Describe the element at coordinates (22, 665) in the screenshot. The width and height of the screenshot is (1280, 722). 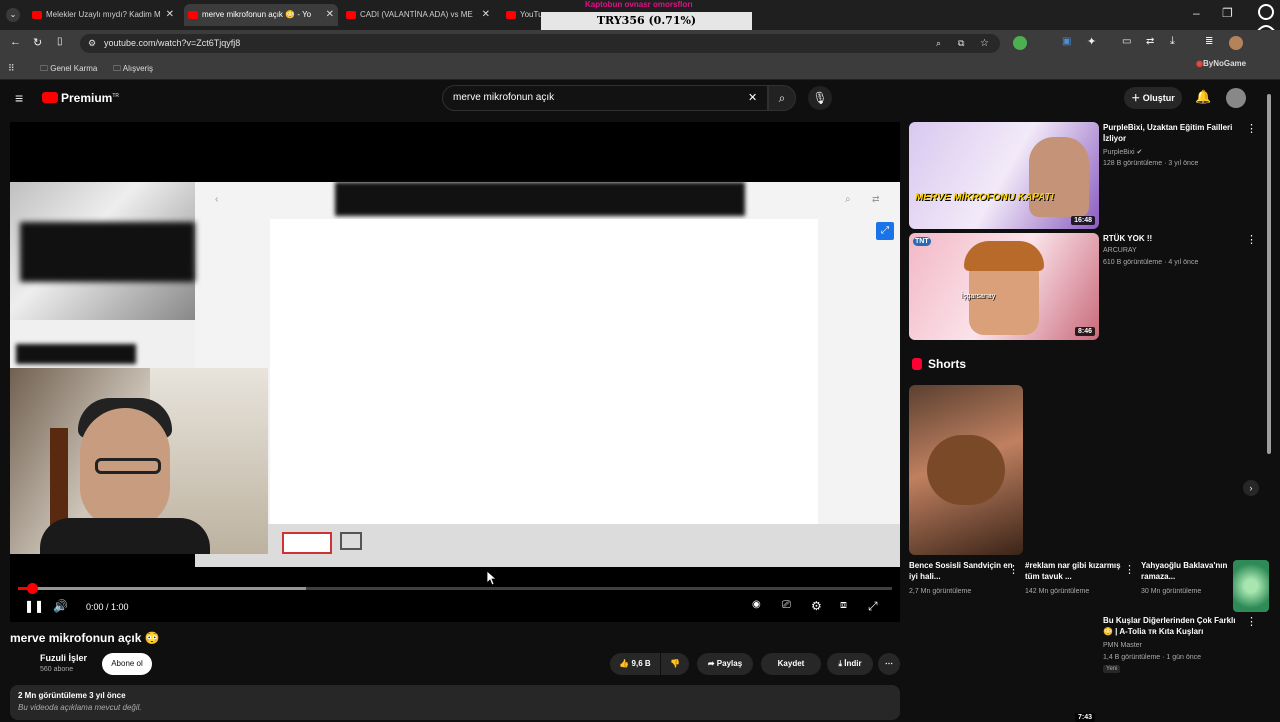
I see `channel-avatar` at that location.